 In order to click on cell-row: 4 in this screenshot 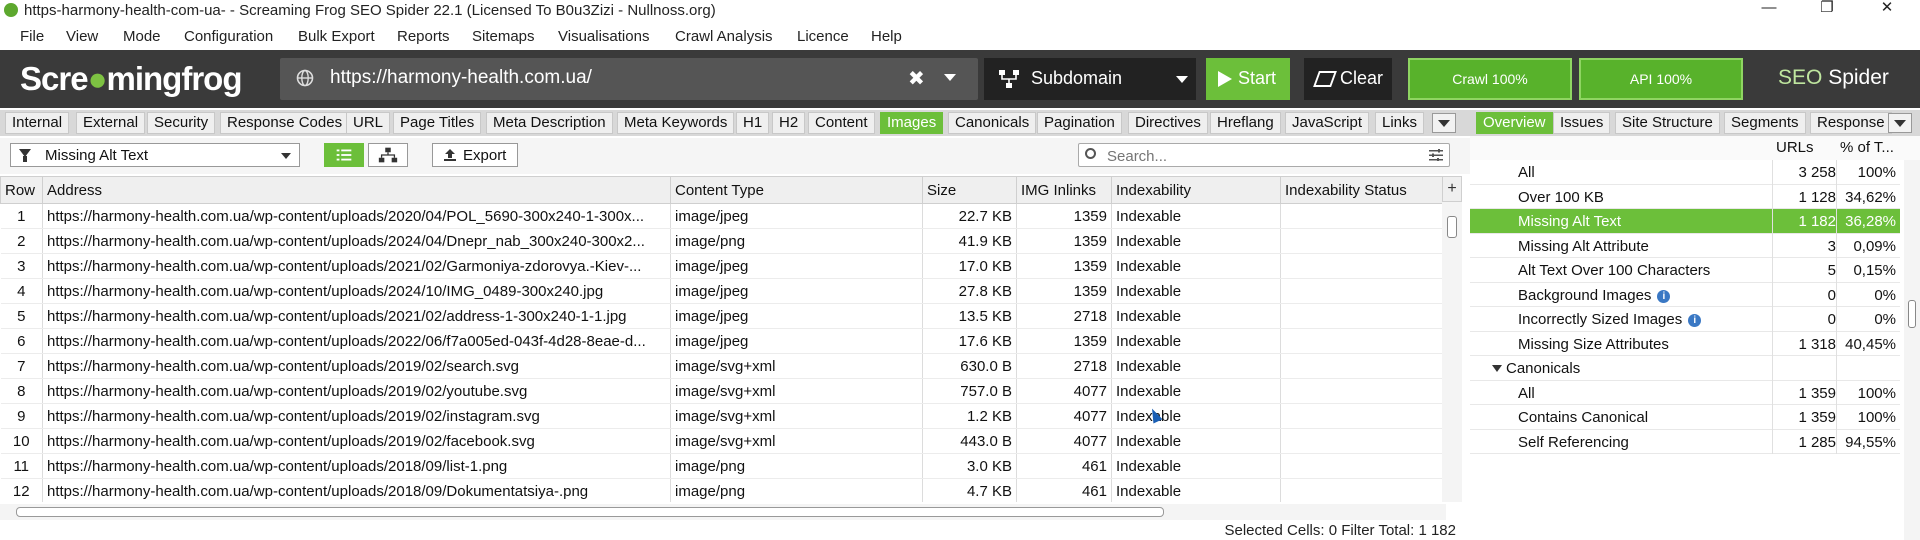, I will do `click(21, 291)`.